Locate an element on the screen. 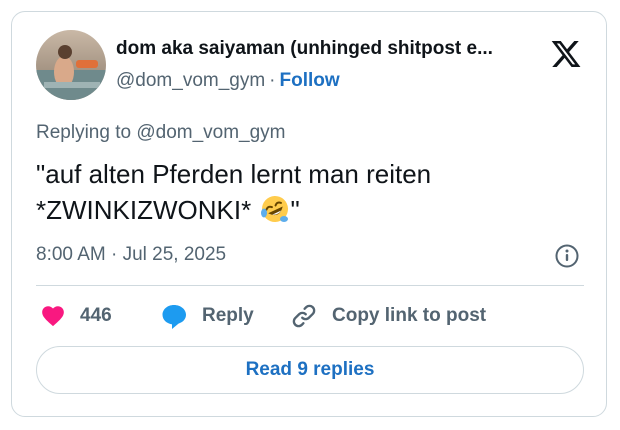 The image size is (620, 430). replying-to: Replying to @dom_vom_gym is located at coordinates (161, 133).